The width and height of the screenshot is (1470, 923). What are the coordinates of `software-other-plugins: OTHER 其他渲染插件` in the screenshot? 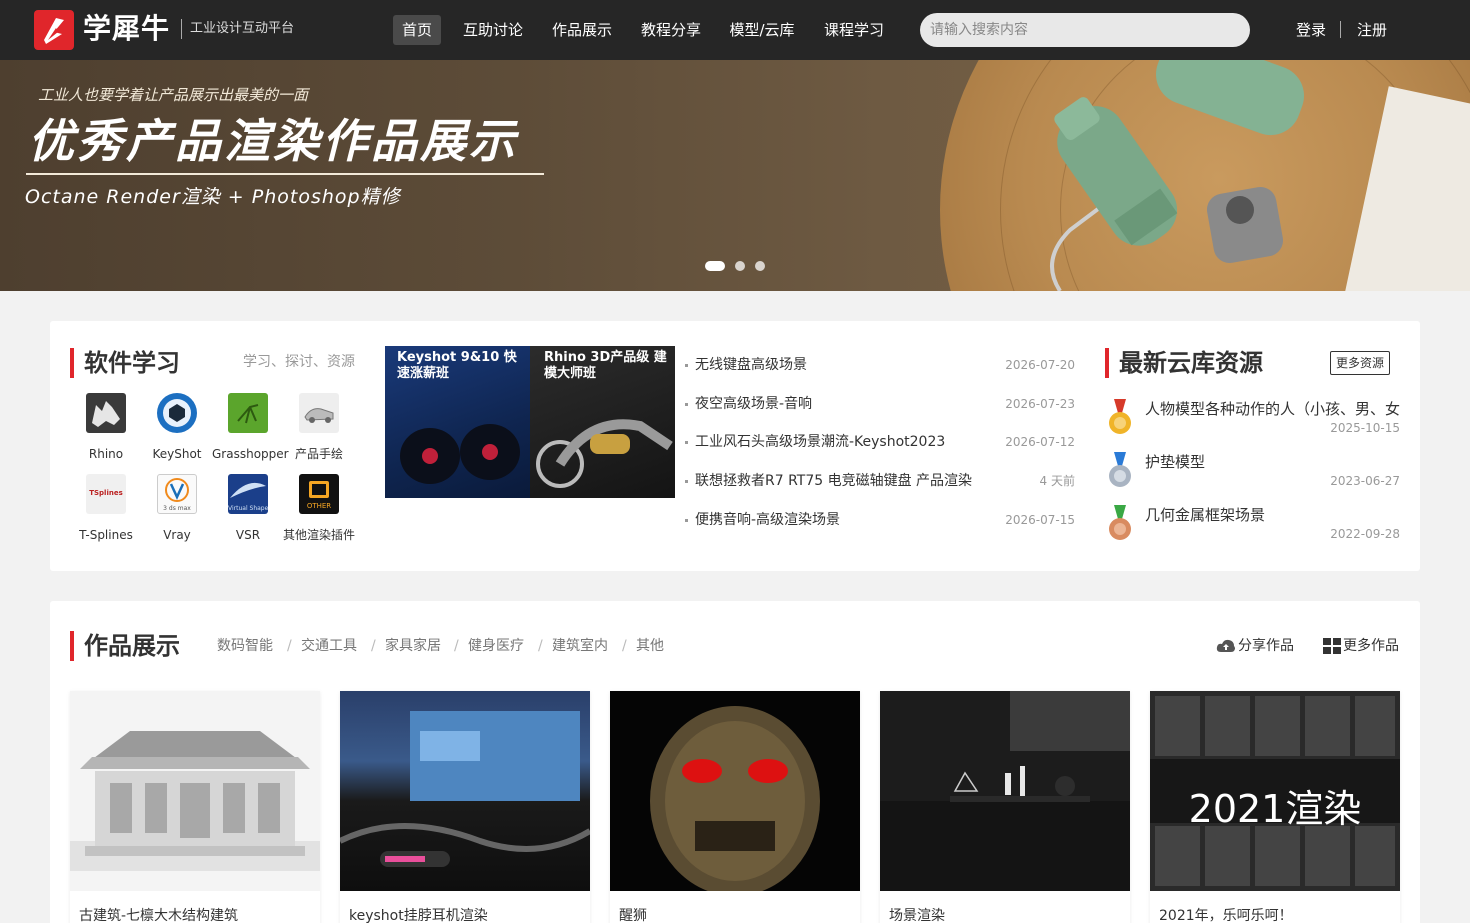 It's located at (319, 508).